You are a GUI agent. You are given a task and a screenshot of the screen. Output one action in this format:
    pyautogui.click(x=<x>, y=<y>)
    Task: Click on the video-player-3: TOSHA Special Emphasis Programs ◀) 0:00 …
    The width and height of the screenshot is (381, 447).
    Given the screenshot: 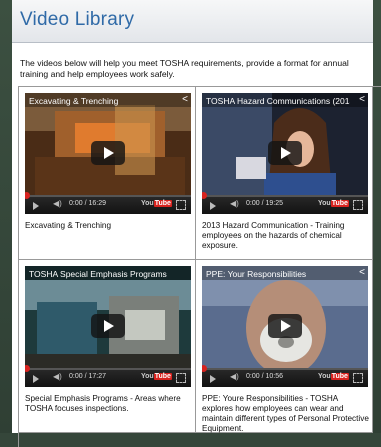 What is the action you would take?
    pyautogui.click(x=108, y=326)
    